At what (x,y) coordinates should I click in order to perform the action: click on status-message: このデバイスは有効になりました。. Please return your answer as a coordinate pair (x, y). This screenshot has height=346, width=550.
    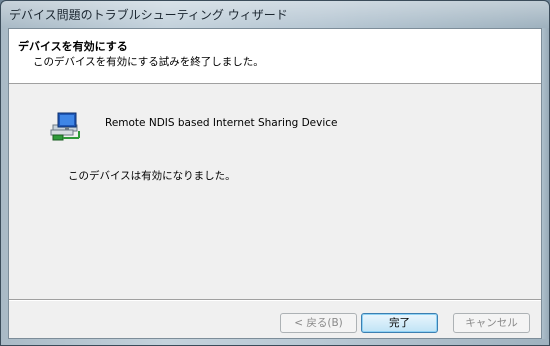
    Looking at the image, I should click on (152, 176).